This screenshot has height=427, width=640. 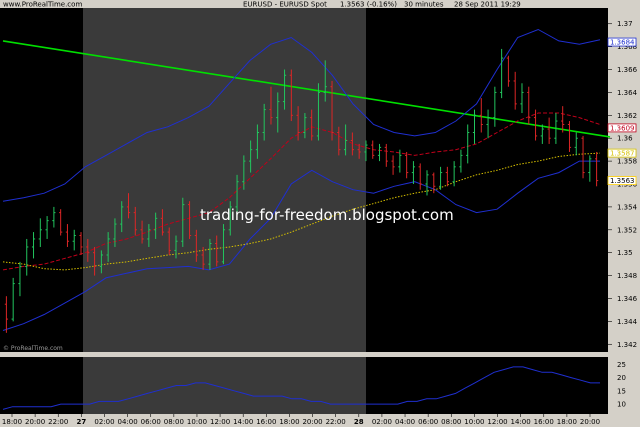 What do you see at coordinates (621, 405) in the screenshot?
I see `indicator-tick-label: 10` at bounding box center [621, 405].